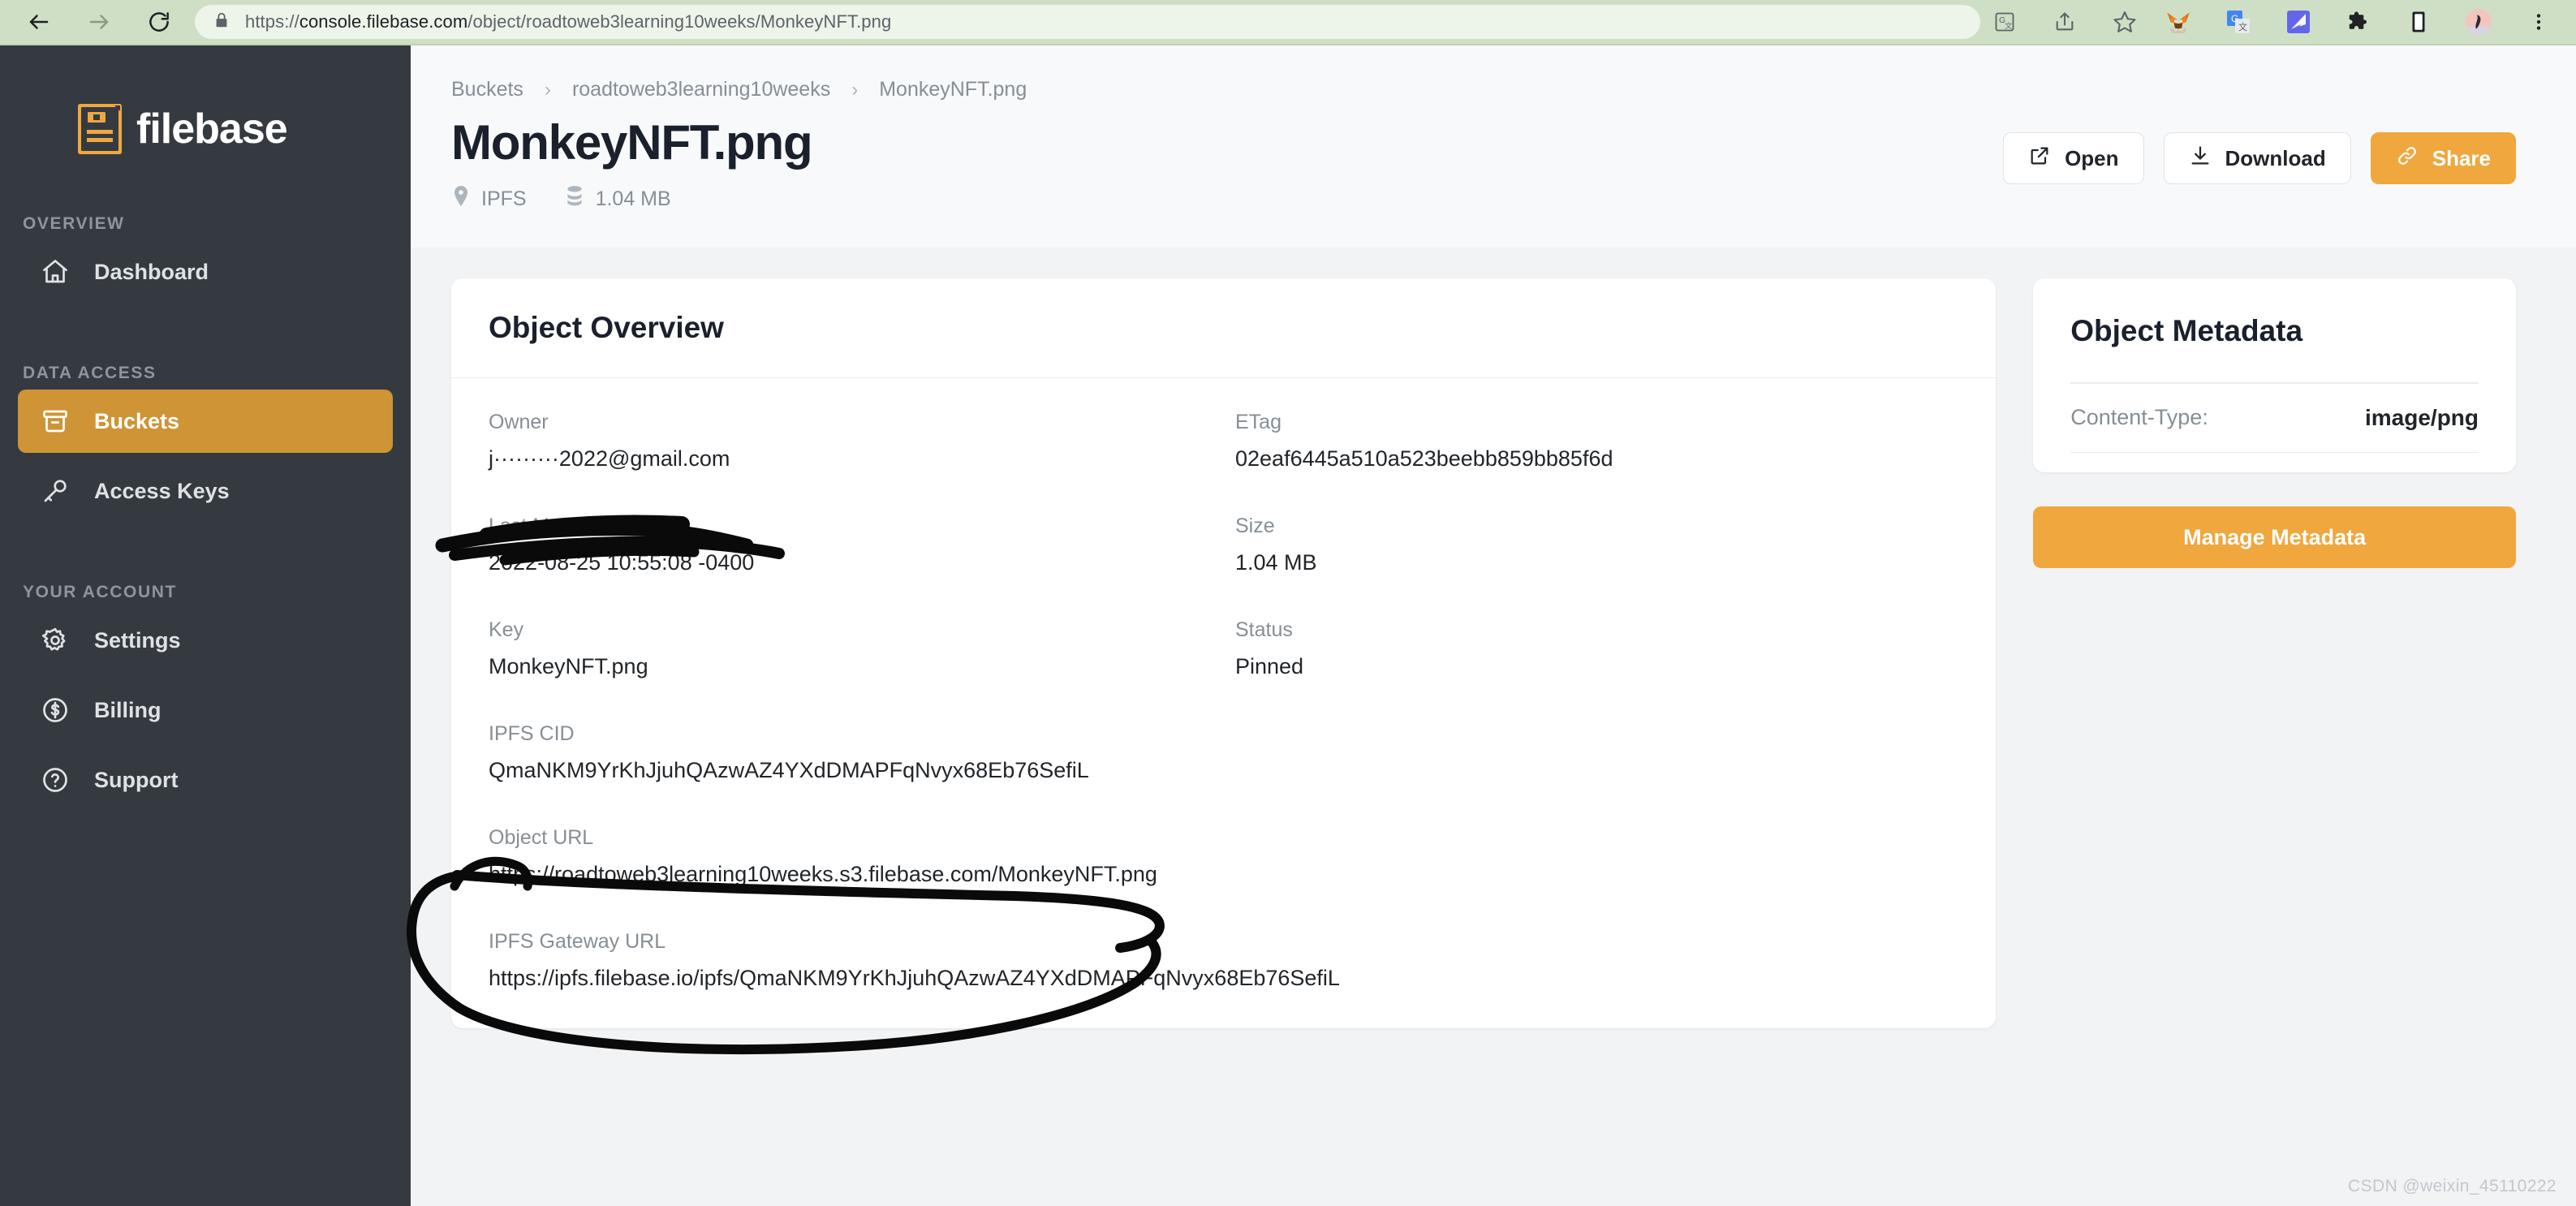 The image size is (2576, 1206). What do you see at coordinates (206, 710) in the screenshot?
I see `sidebar-item-billing: Billing` at bounding box center [206, 710].